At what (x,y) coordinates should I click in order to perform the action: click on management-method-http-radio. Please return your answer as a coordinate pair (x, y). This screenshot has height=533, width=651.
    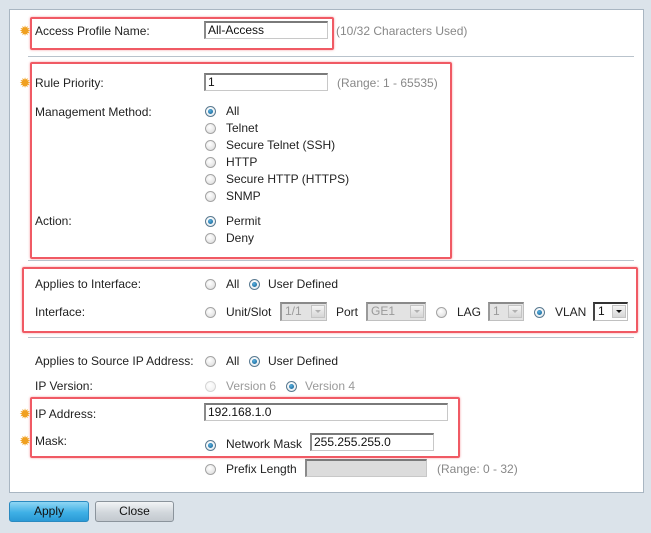
    Looking at the image, I should click on (210, 162).